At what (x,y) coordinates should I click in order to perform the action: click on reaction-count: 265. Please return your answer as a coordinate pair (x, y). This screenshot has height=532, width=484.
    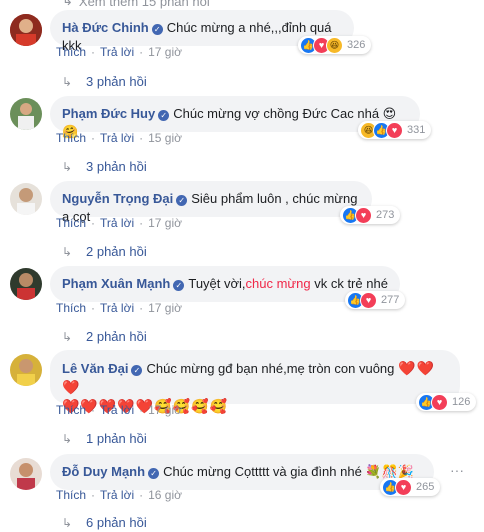
    Looking at the image, I should click on (425, 487).